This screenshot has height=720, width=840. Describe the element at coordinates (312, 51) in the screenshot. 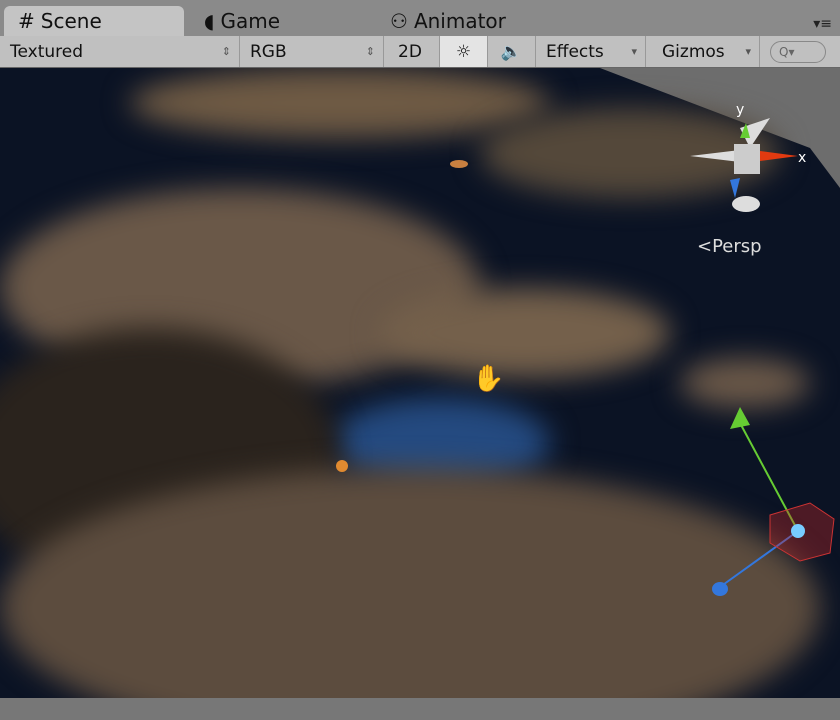

I see `render-mode-dropdown: RGB ⇕` at that location.